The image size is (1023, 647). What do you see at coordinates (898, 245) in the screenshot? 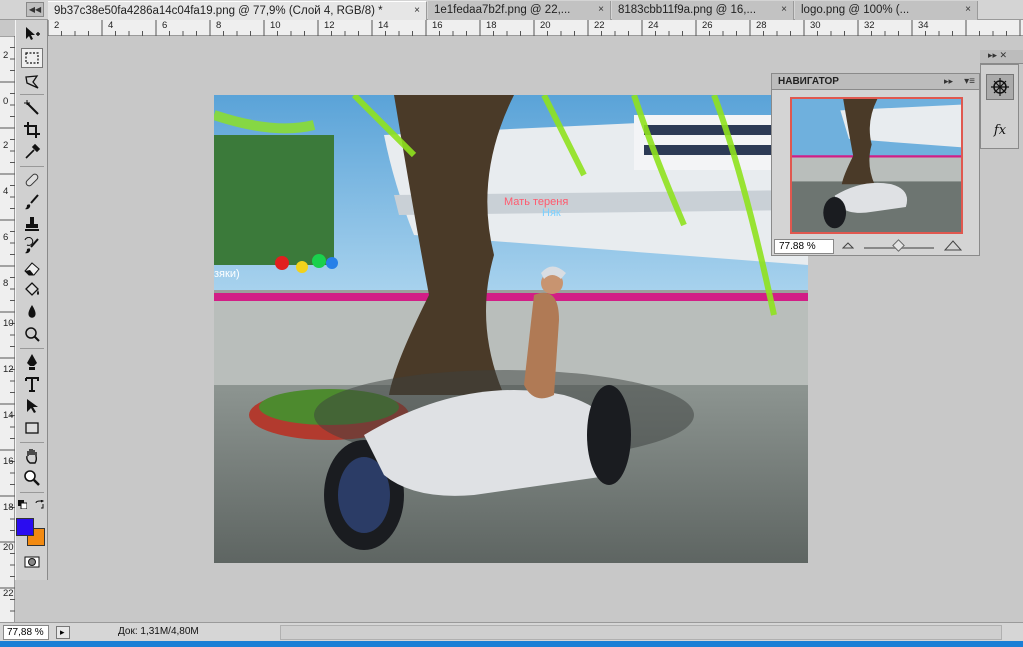
I see `zoom-slider-knob` at bounding box center [898, 245].